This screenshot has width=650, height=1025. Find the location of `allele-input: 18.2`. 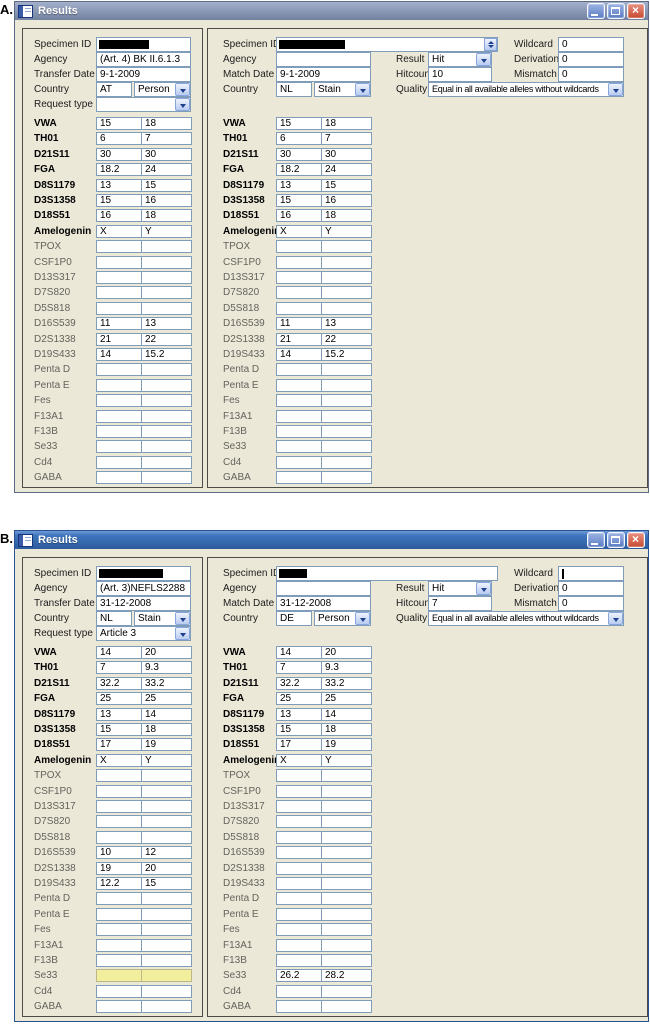

allele-input: 18.2 is located at coordinates (119, 170).